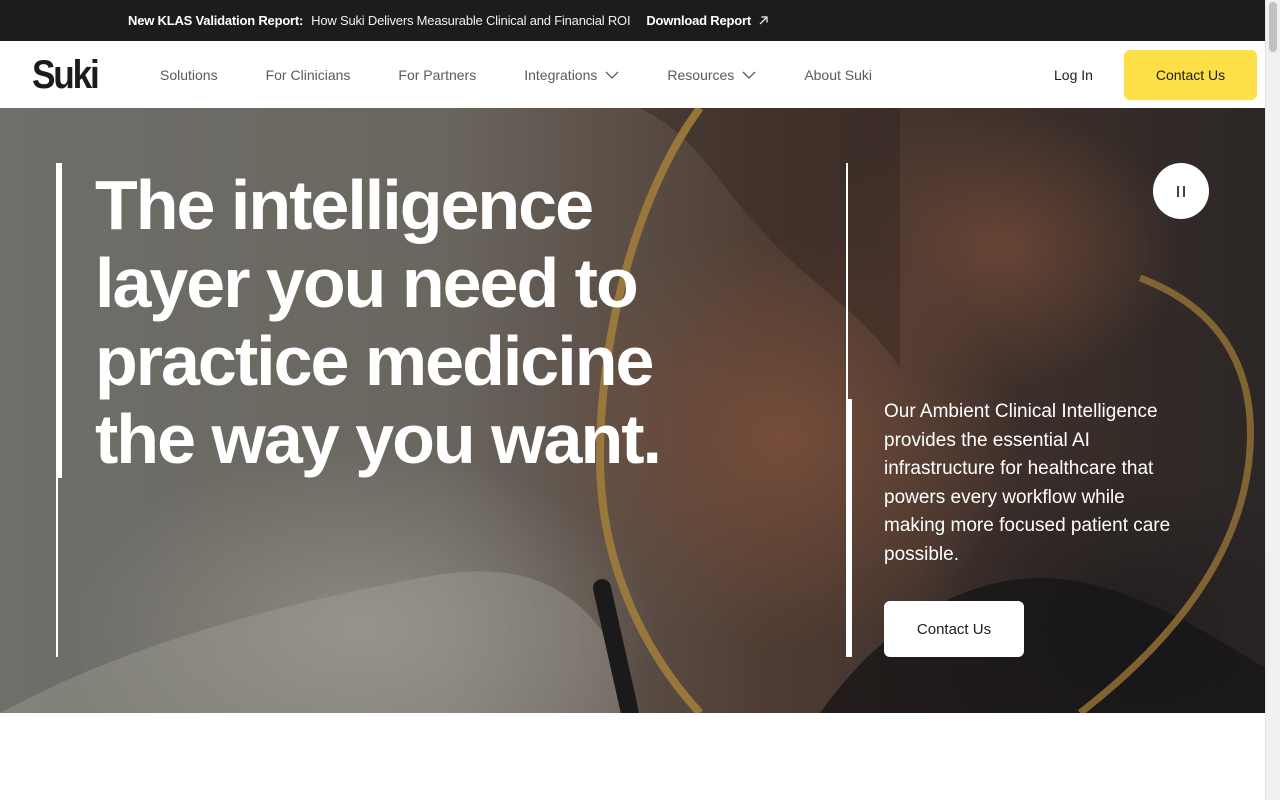 The image size is (1280, 800). I want to click on nav-item-for-partners: For Partners, so click(437, 75).